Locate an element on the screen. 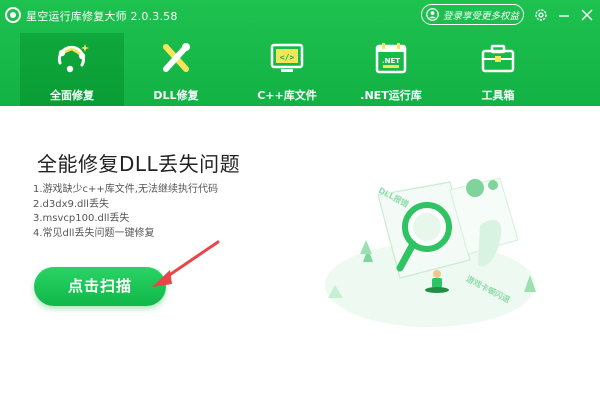 Image resolution: width=600 pixels, height=412 pixels. user-icon is located at coordinates (432, 14).